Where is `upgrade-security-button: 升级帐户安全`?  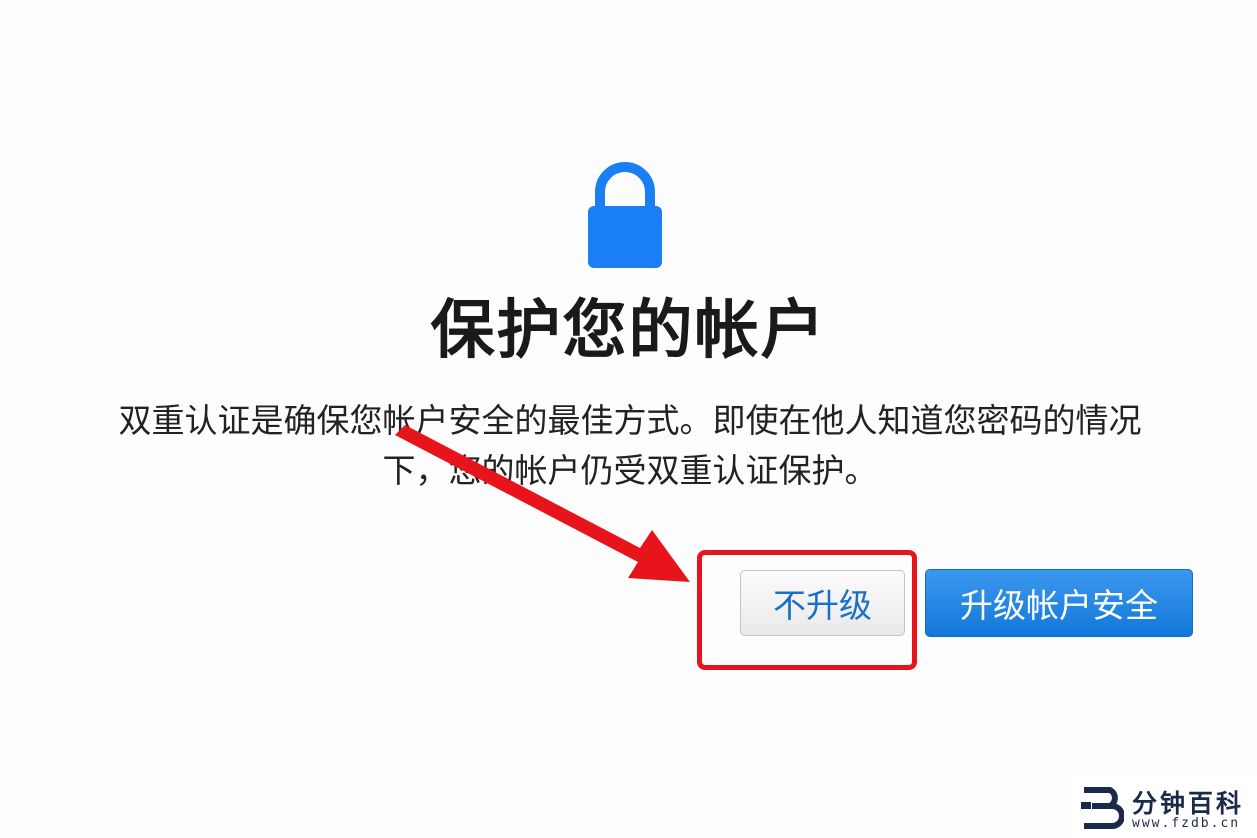
upgrade-security-button: 升级帐户安全 is located at coordinates (1059, 603).